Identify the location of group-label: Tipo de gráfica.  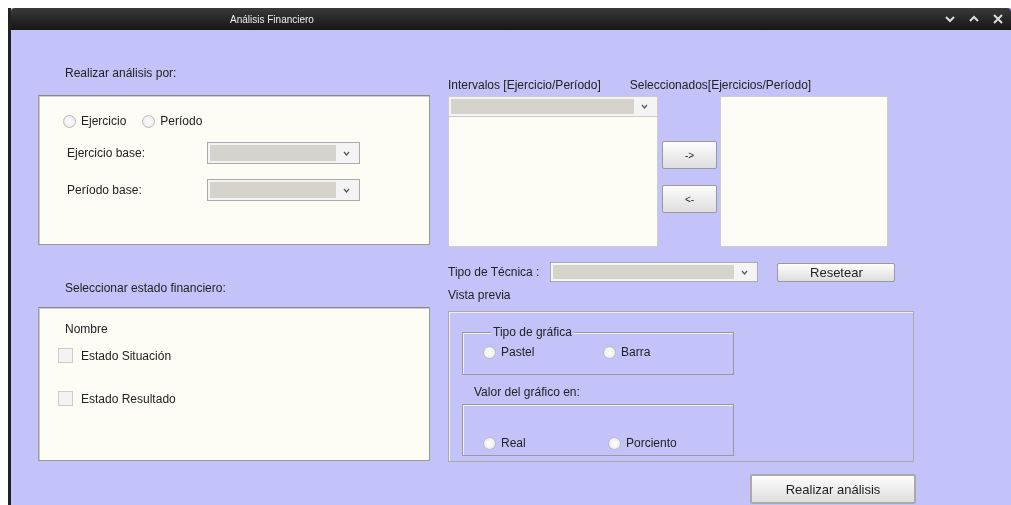
(532, 332).